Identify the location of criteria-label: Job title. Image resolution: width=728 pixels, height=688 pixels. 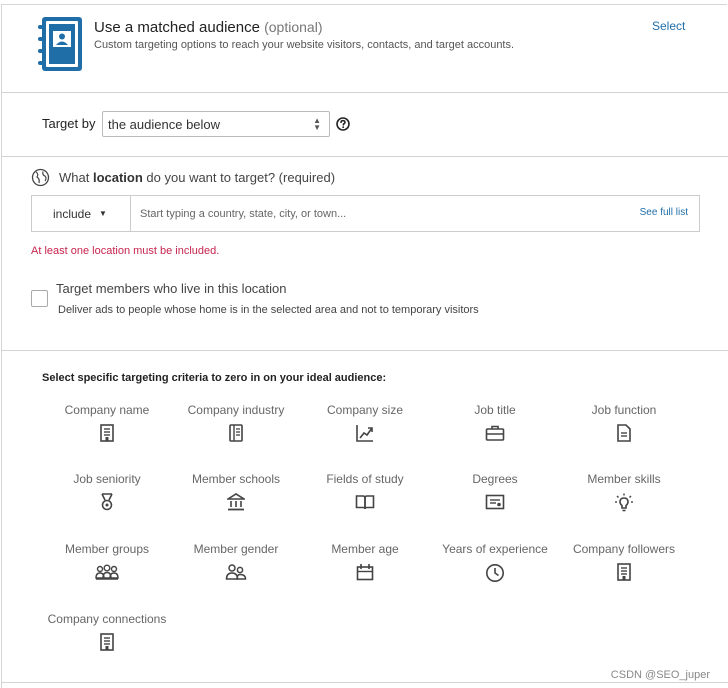
(495, 410).